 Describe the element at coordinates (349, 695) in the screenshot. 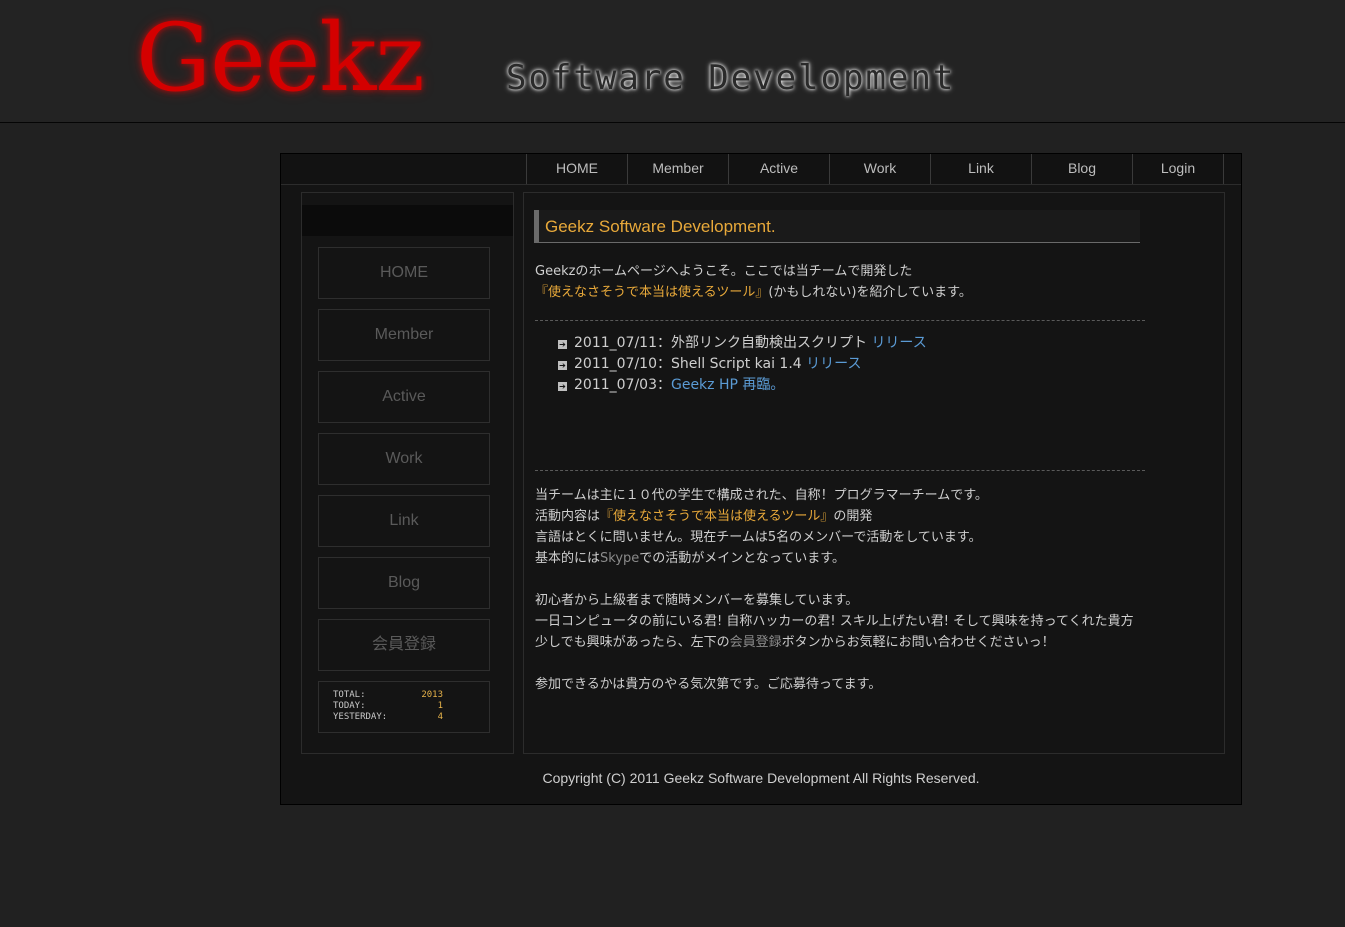

I see `counter-total-label: TOTAL:` at that location.